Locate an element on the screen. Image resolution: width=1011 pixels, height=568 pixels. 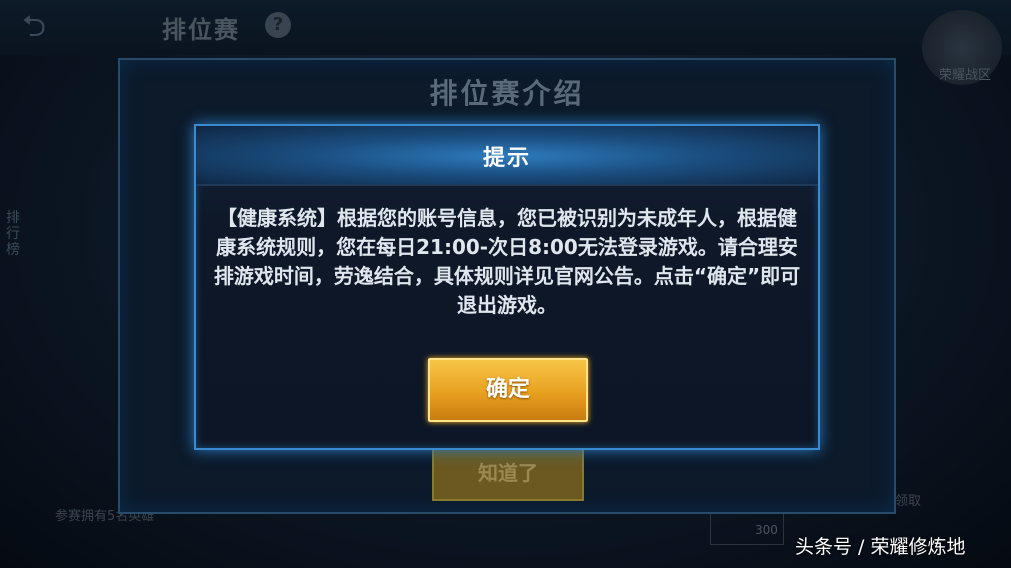
confirm-button: 确定 is located at coordinates (508, 390).